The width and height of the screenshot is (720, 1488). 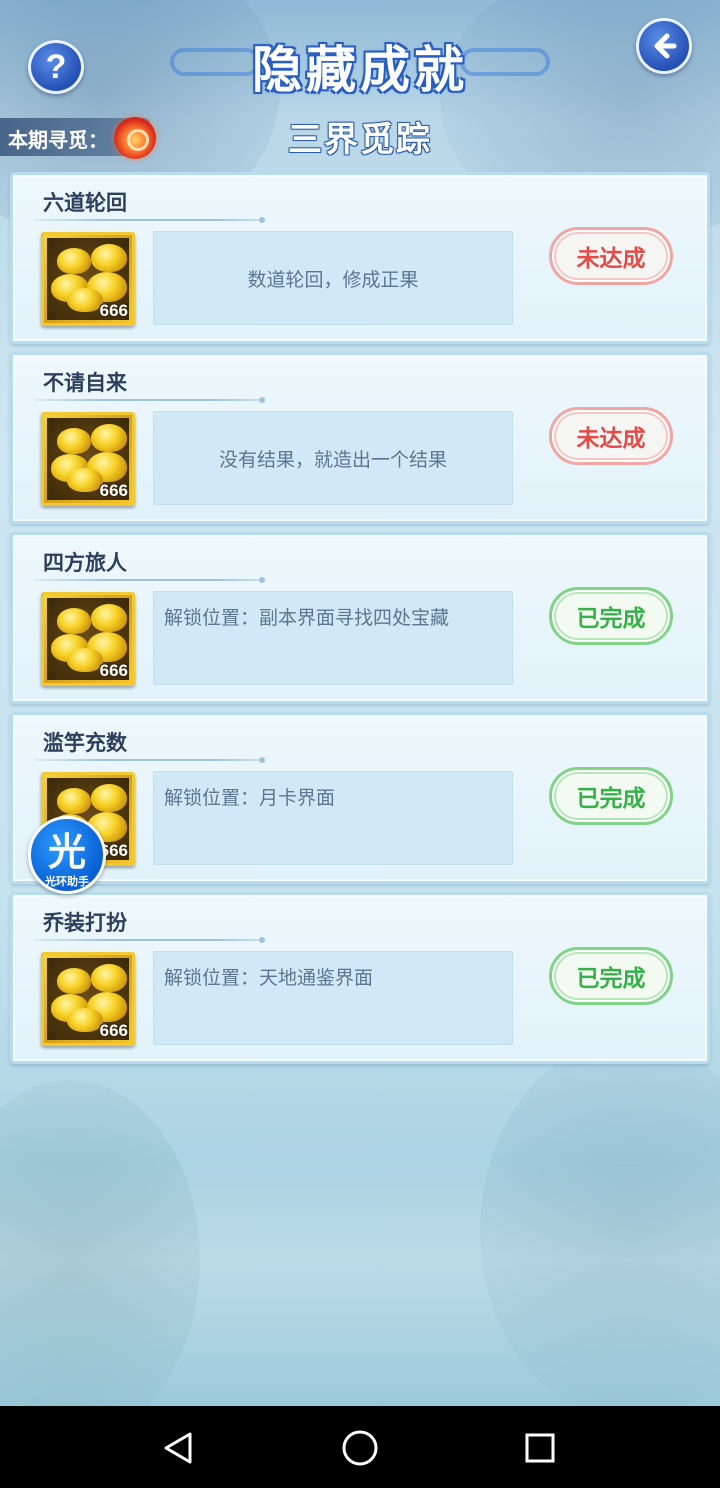 I want to click on achievement-title: 滥竽充数, so click(x=85, y=743).